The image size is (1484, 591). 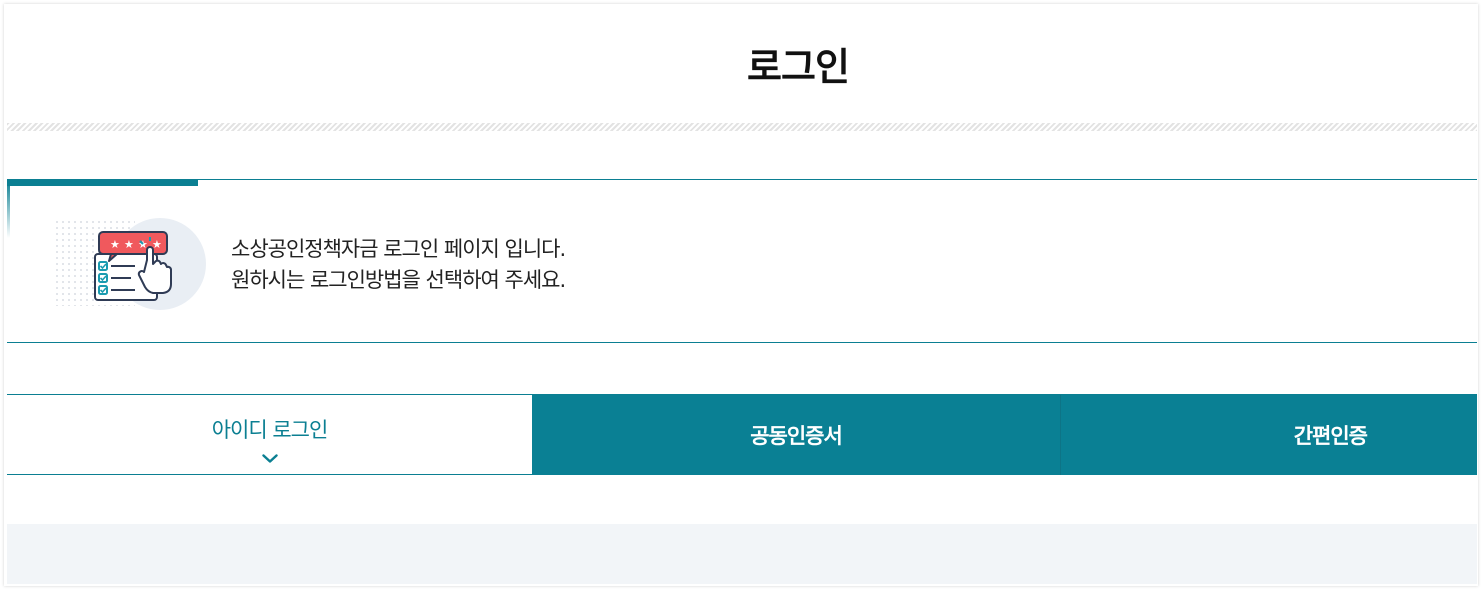 I want to click on info-line-2: 원하시는 로그인방법을 선택하여 주세요., so click(x=398, y=280).